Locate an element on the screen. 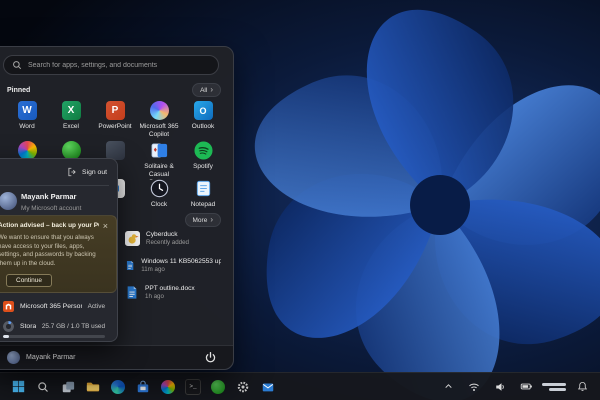 This screenshot has width=600, height=400. store-icon is located at coordinates (143, 386).